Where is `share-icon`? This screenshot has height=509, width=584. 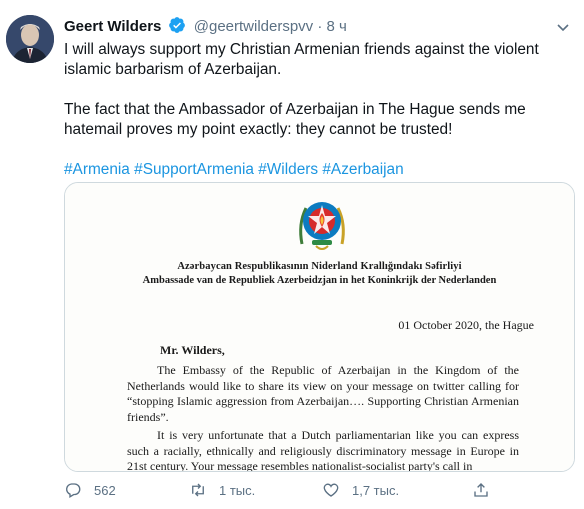 share-icon is located at coordinates (481, 490).